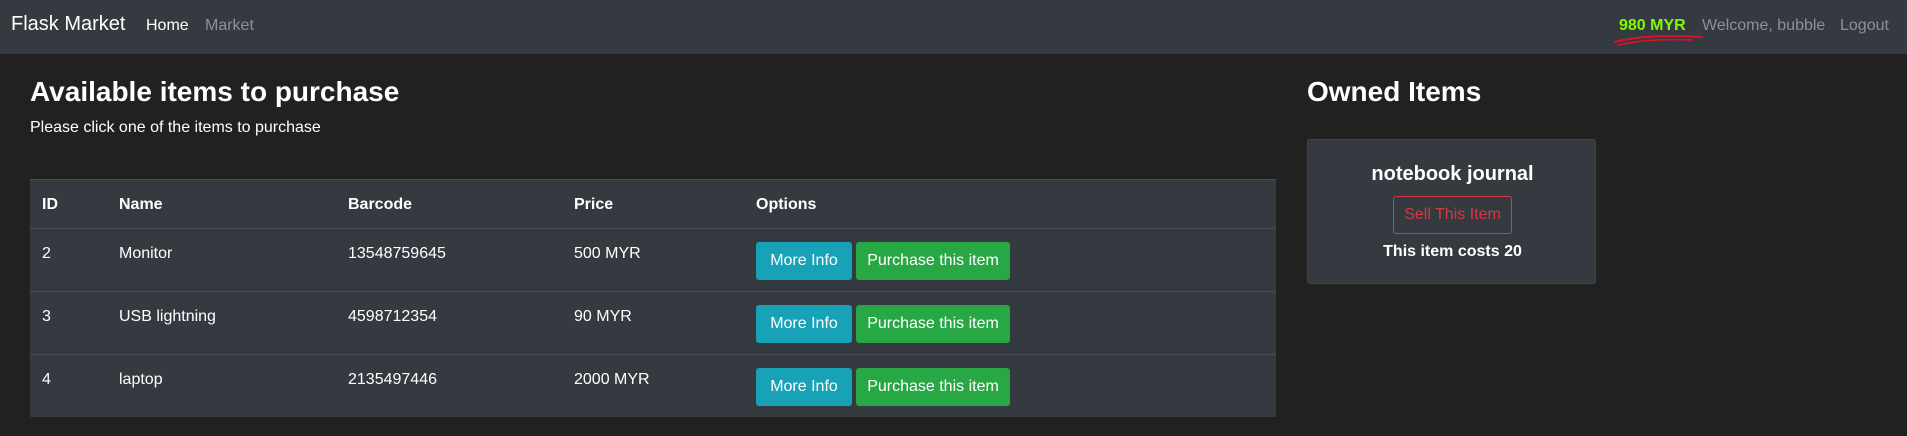 The width and height of the screenshot is (1907, 436). What do you see at coordinates (607, 253) in the screenshot?
I see `cell-price: 500 MYR` at bounding box center [607, 253].